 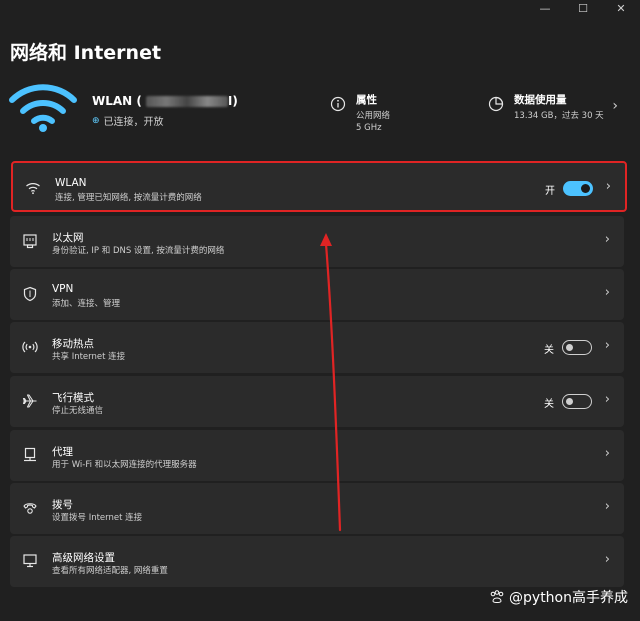 What do you see at coordinates (232, 101) in the screenshot?
I see `network-name-suffix: I)` at bounding box center [232, 101].